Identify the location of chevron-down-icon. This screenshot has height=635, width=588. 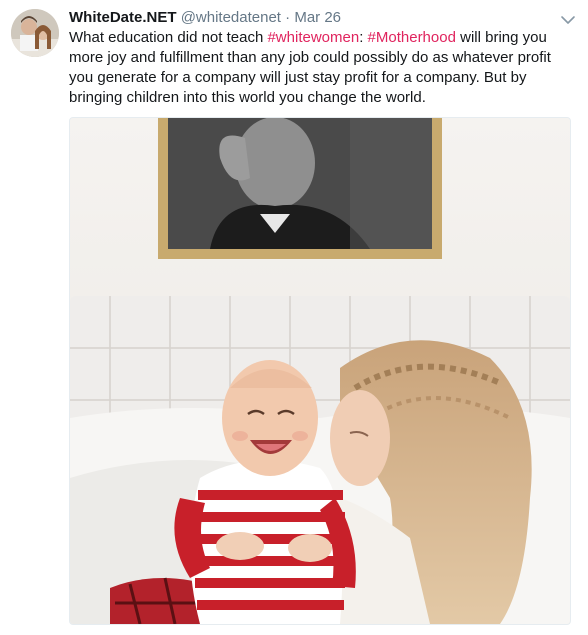
(568, 20).